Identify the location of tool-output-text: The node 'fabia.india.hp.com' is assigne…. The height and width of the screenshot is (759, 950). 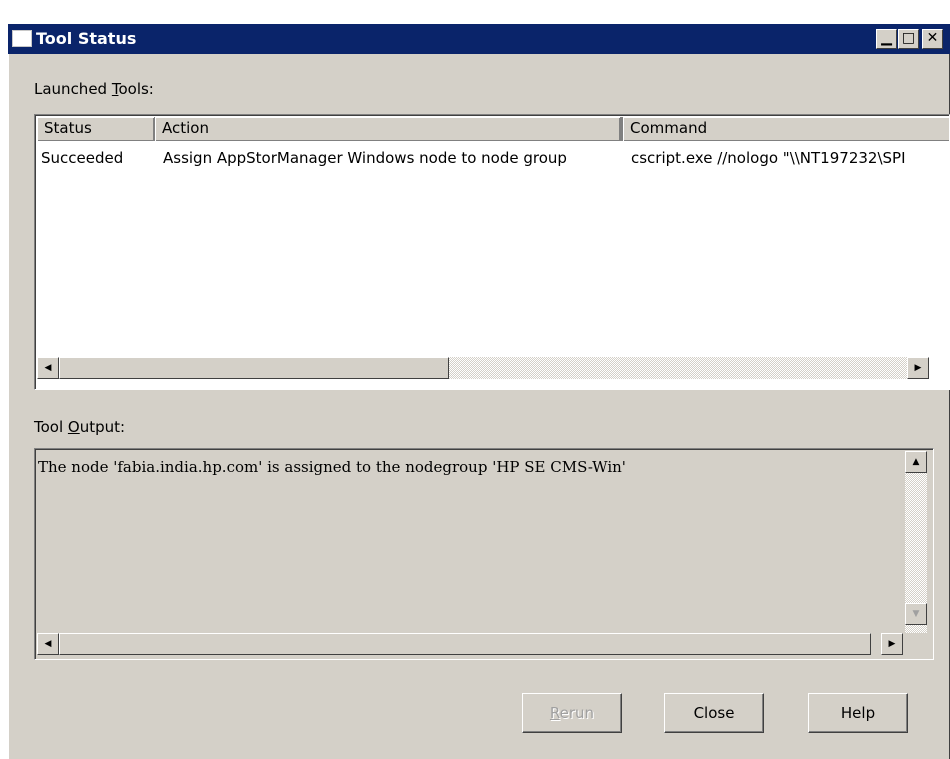
(332, 467).